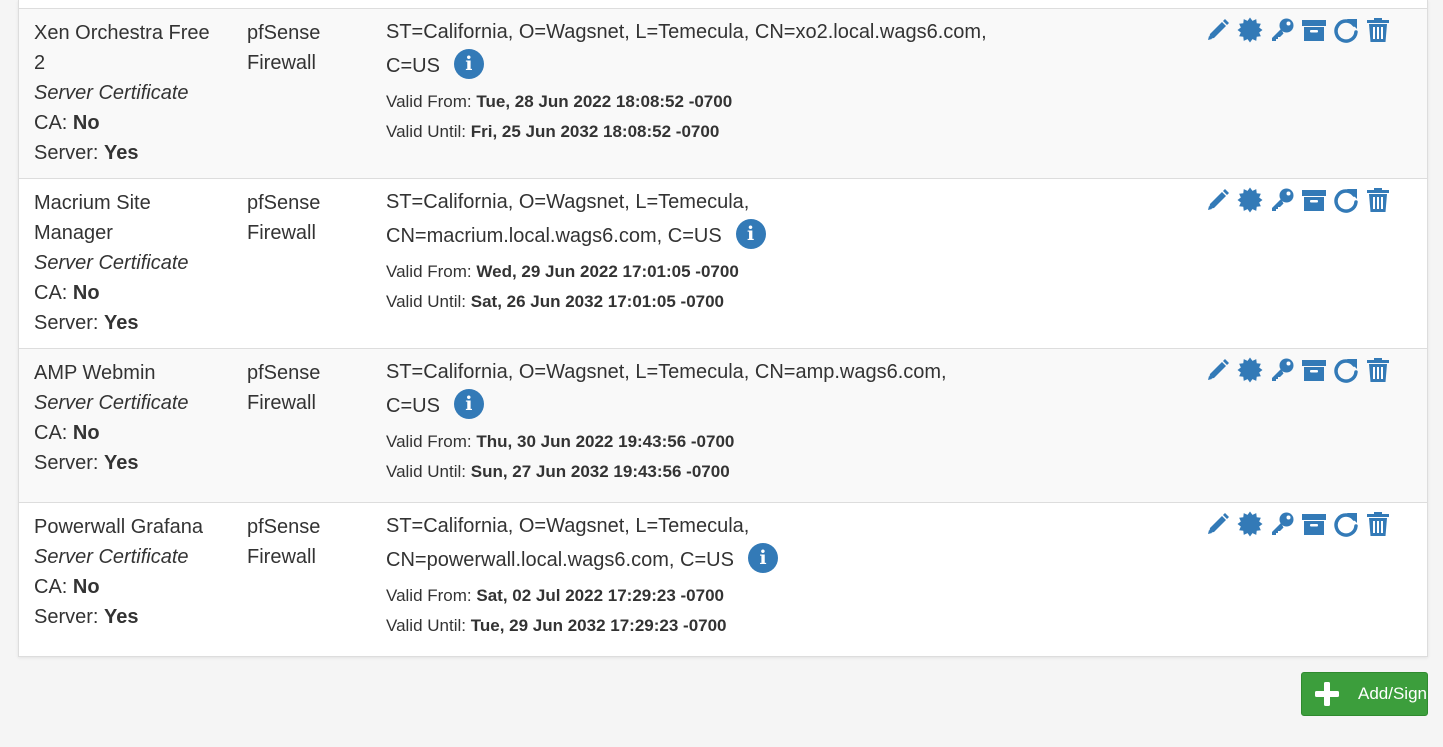 Image resolution: width=1443 pixels, height=747 pixels. What do you see at coordinates (92, 218) in the screenshot?
I see `cert-name: Macrium Site Manager` at bounding box center [92, 218].